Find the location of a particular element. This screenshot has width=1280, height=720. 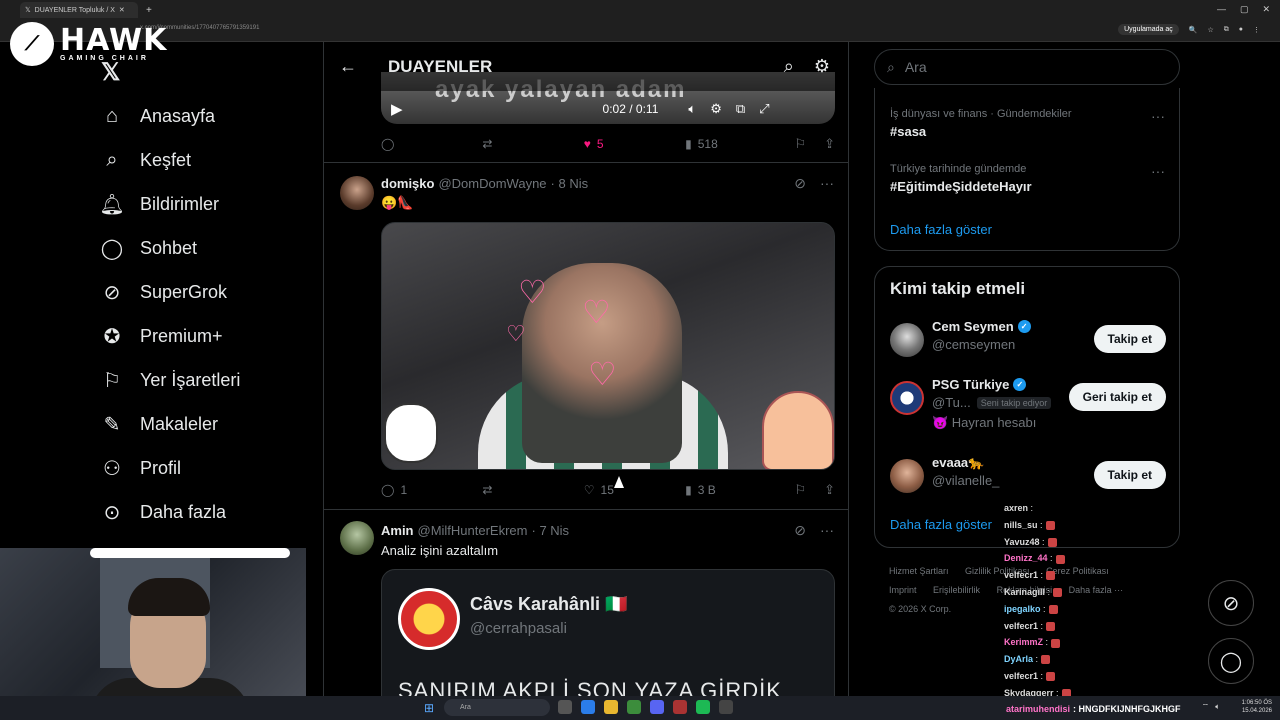

repost-icon: ⇄ is located at coordinates (487, 144).